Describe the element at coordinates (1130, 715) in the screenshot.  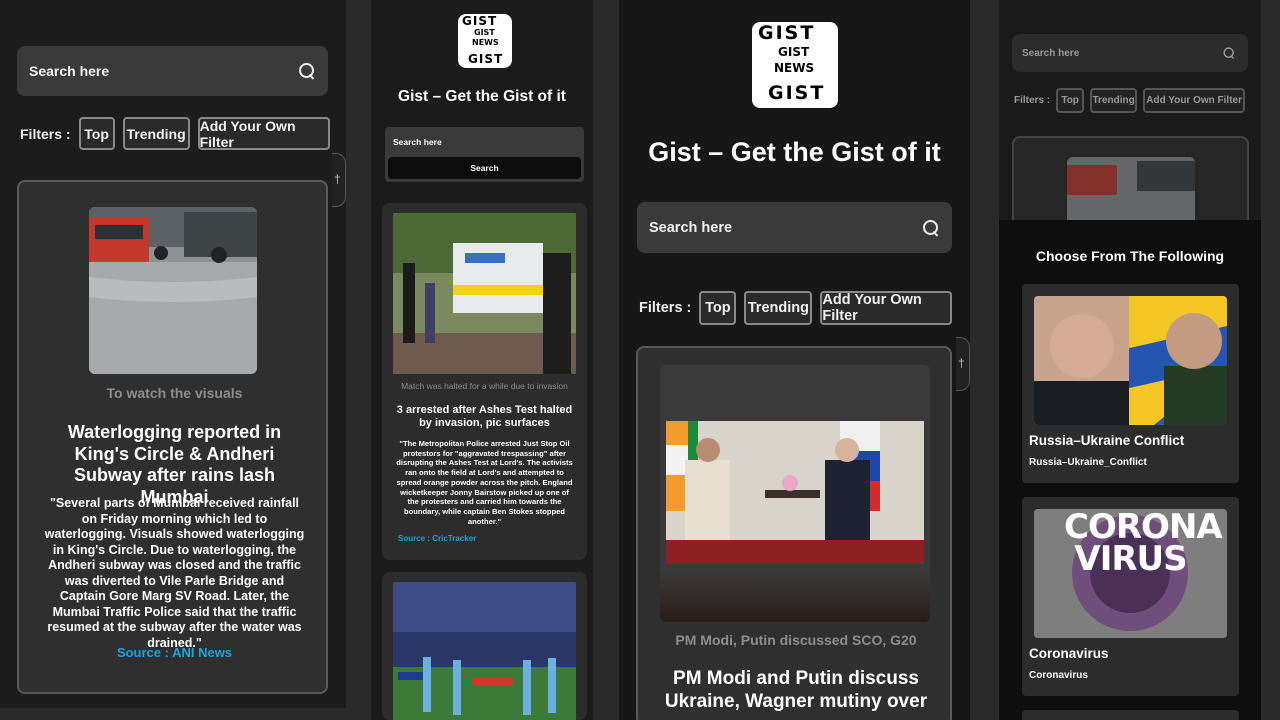
I see `option-card-next` at that location.